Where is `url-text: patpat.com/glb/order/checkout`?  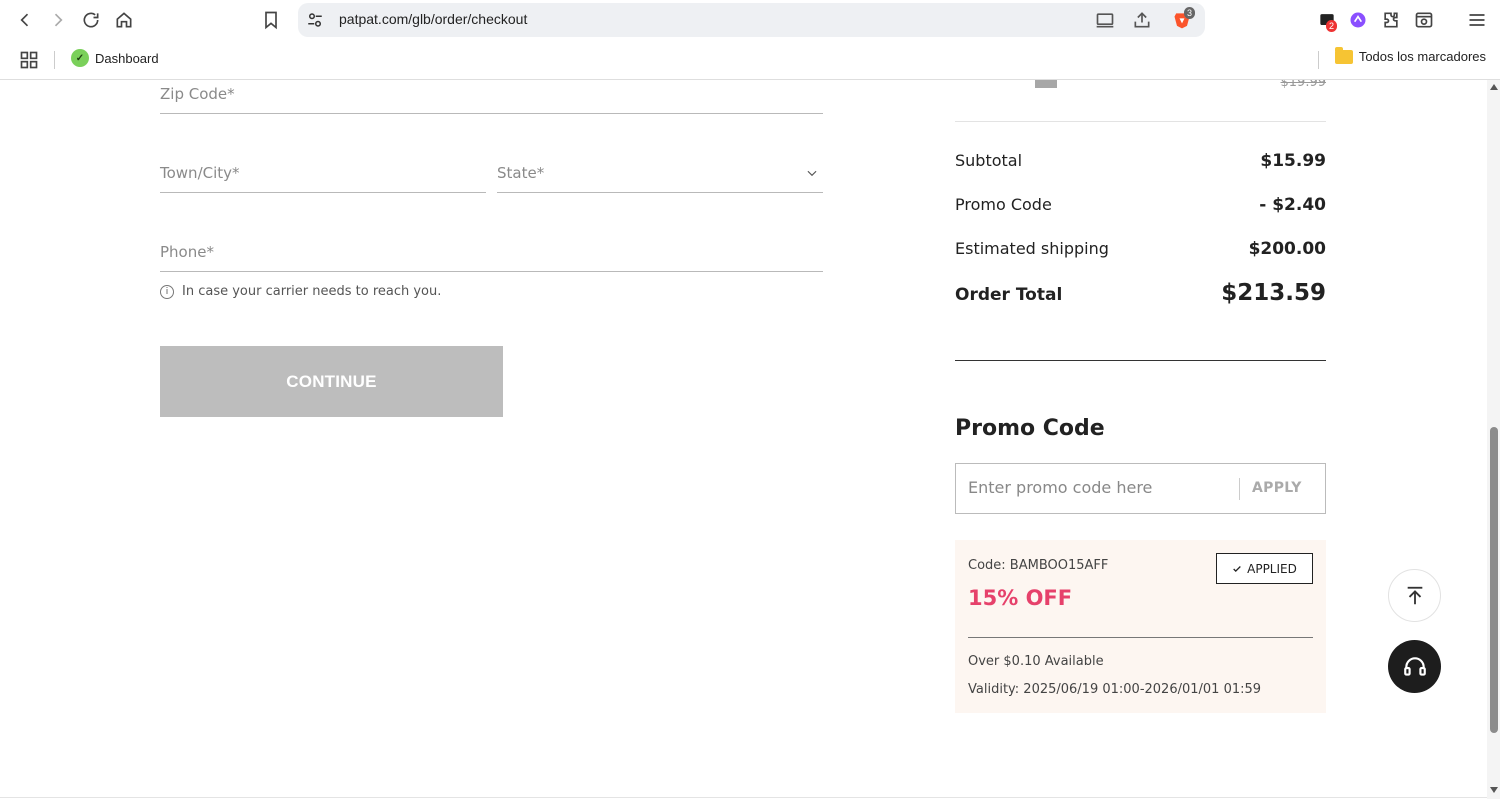
url-text: patpat.com/glb/order/checkout is located at coordinates (433, 19).